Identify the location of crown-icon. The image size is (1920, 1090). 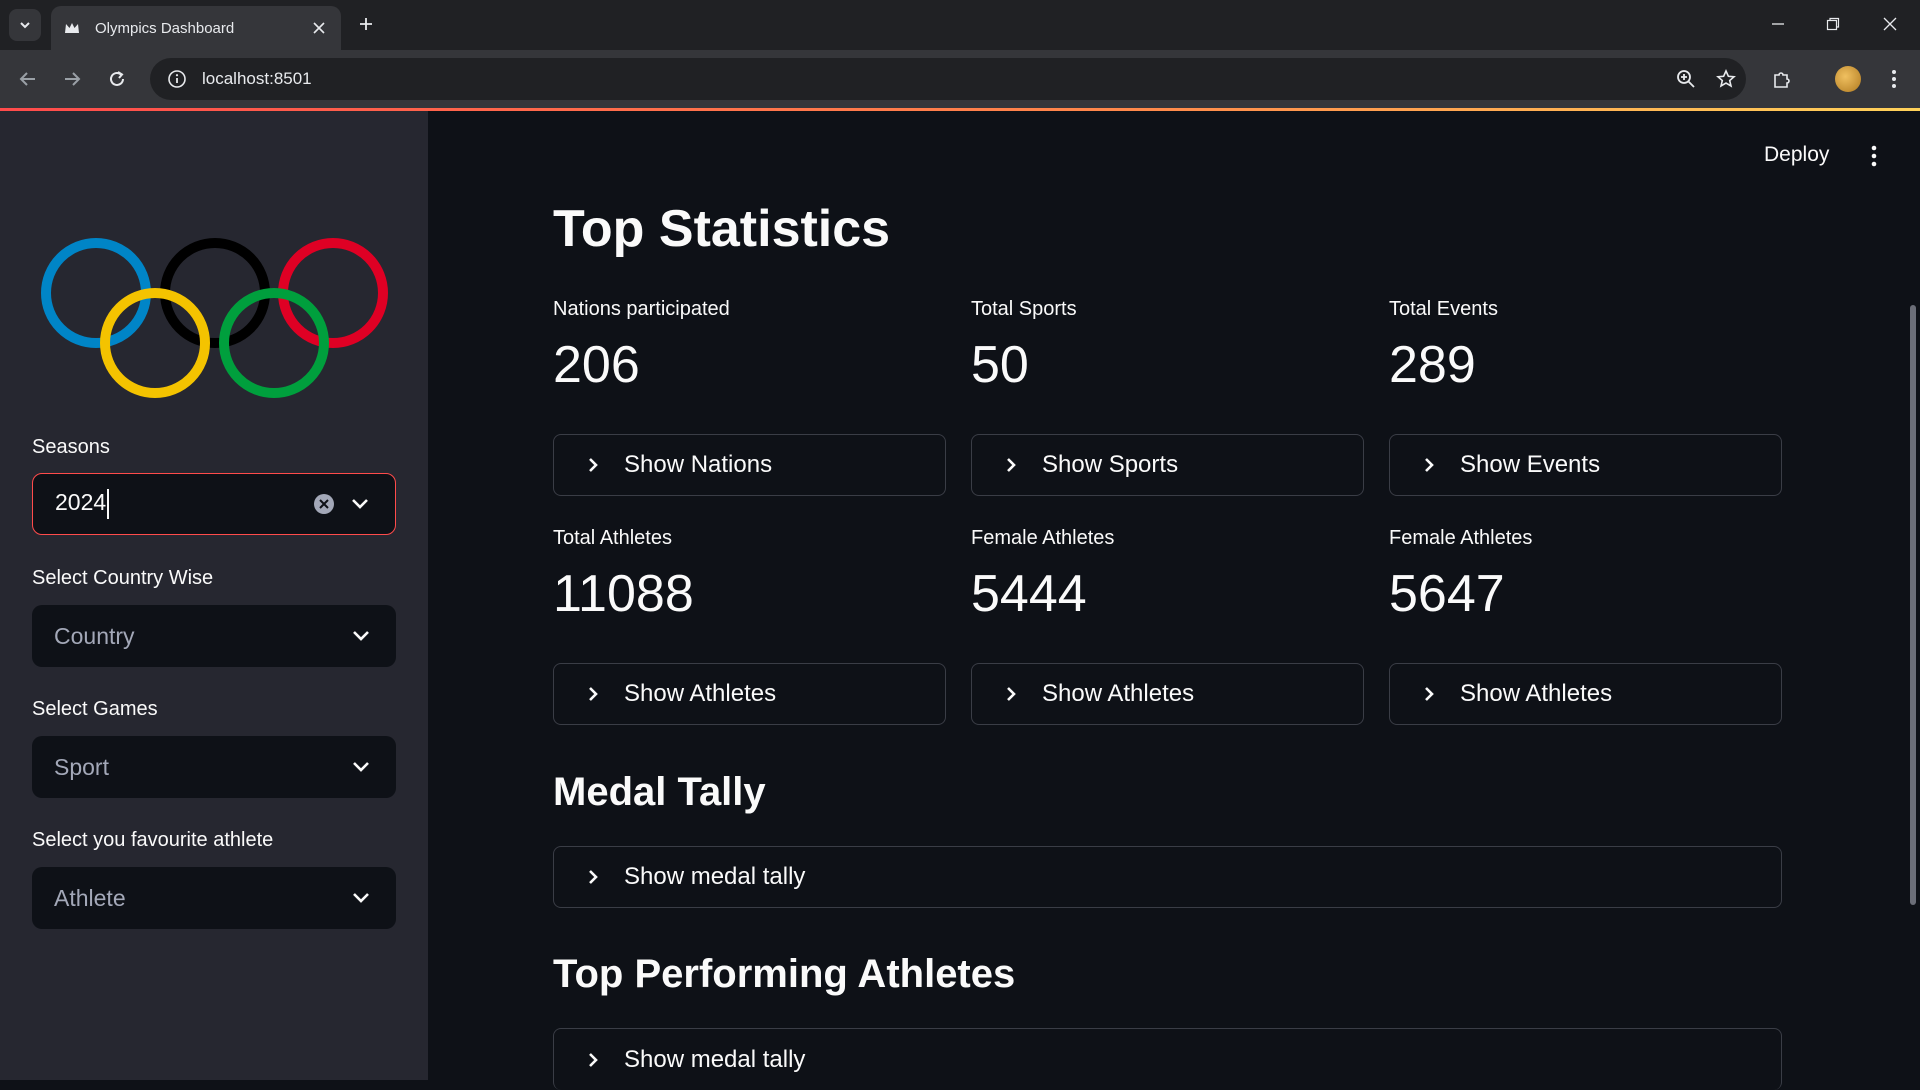
(72, 28).